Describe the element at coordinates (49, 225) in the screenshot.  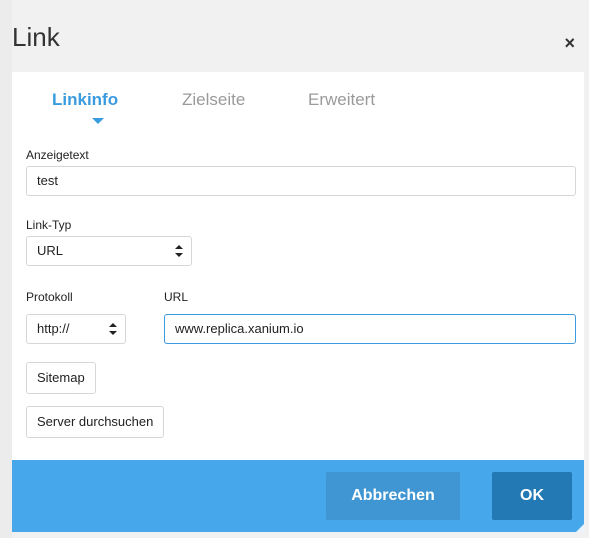
I see `link-type-label: Link-Typ` at that location.